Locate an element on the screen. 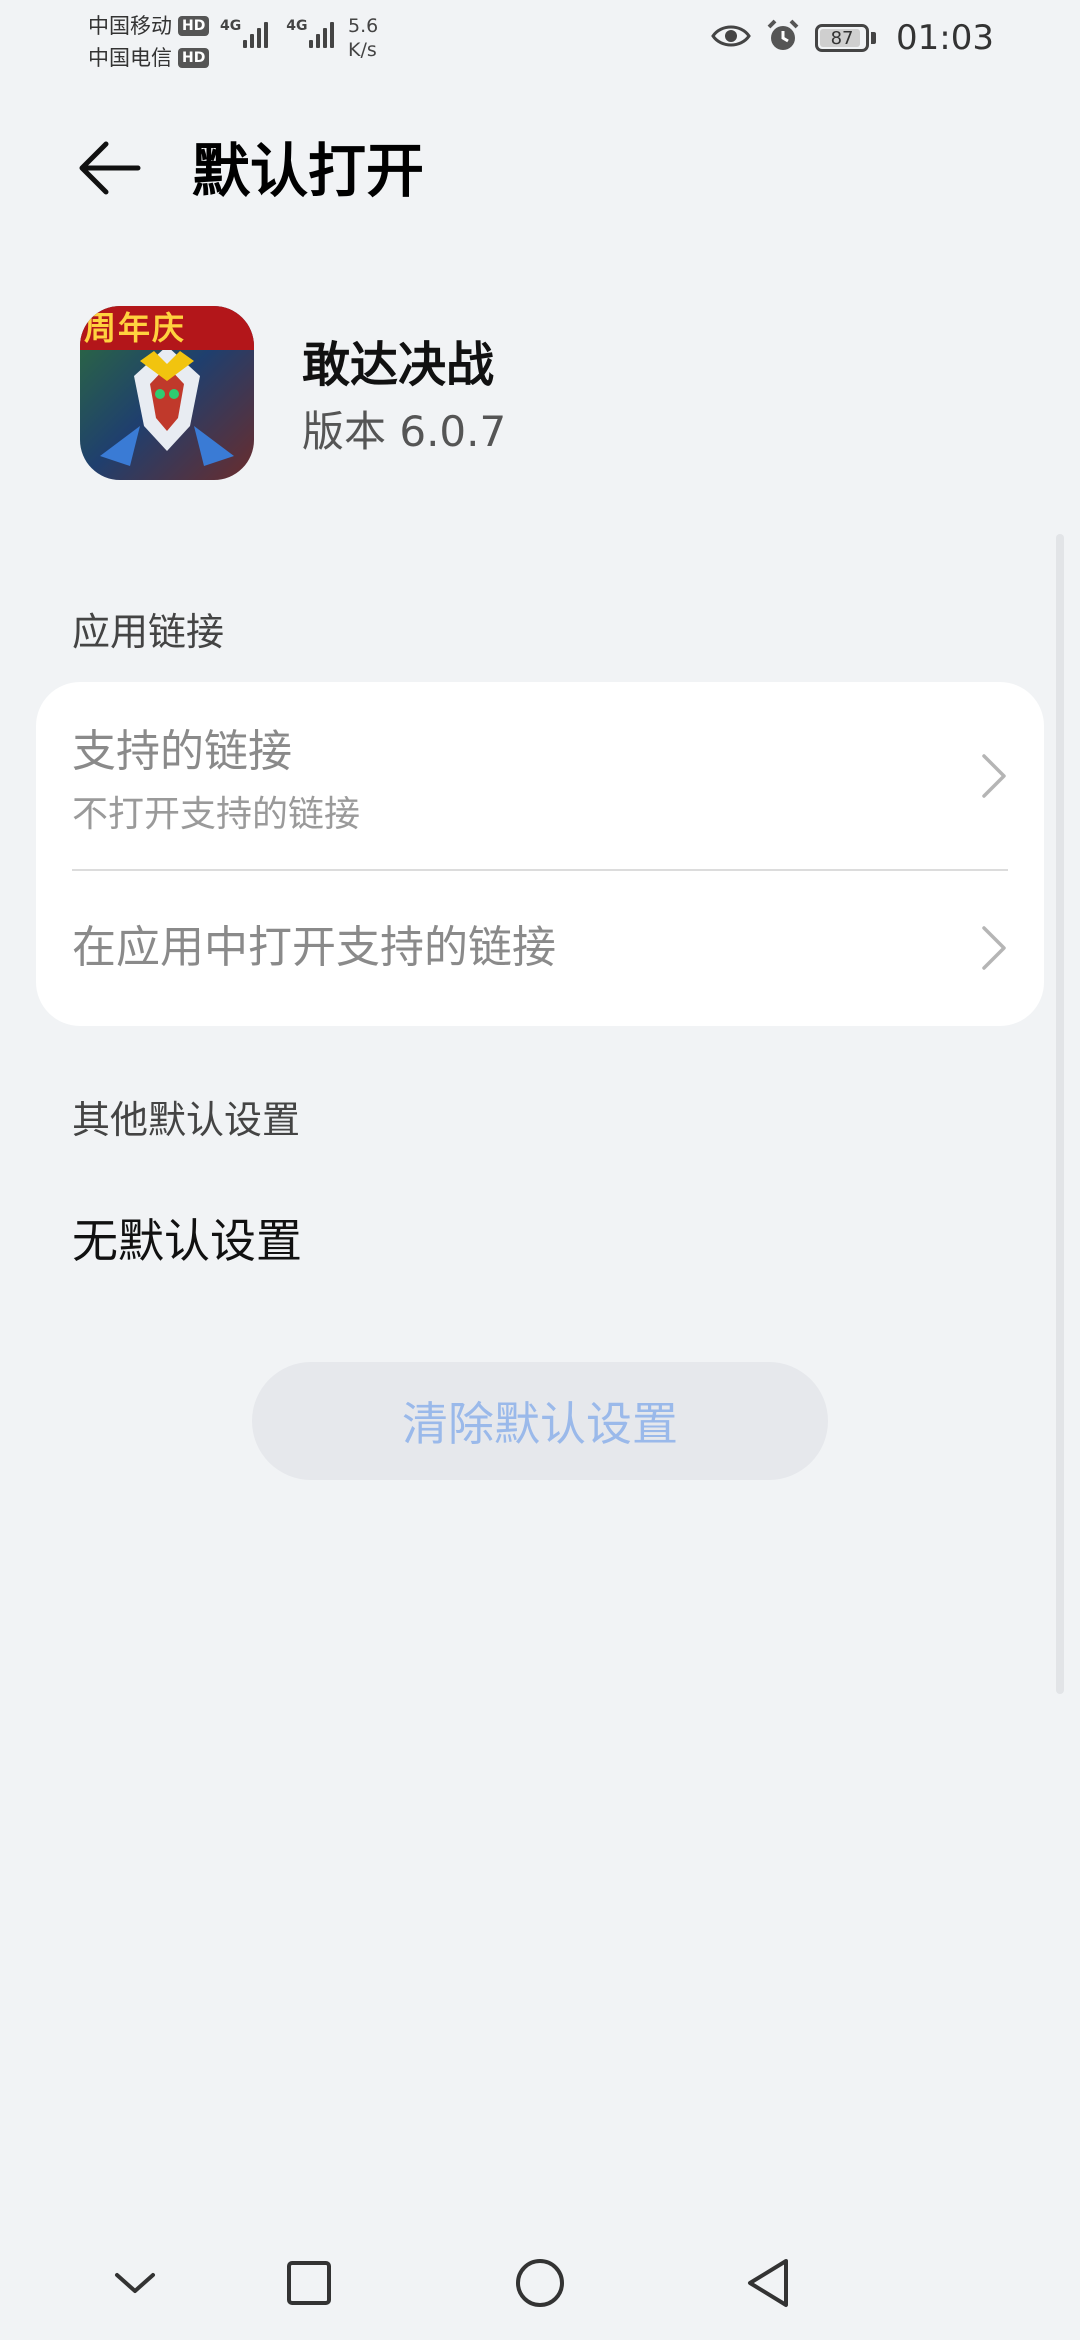 This screenshot has width=1080, height=2340. eye-icon is located at coordinates (731, 38).